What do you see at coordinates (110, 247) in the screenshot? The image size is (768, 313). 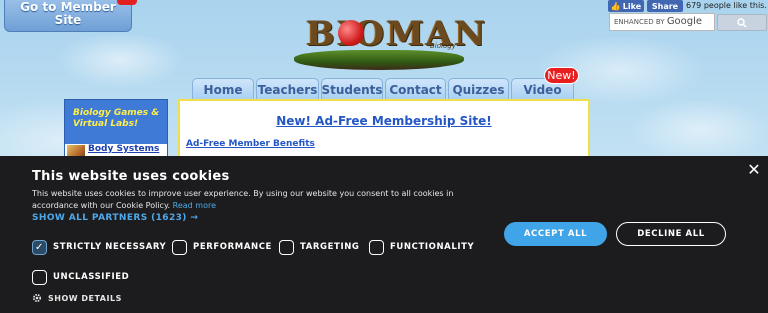 I see `option-label: STRICTLY NECESSARY` at bounding box center [110, 247].